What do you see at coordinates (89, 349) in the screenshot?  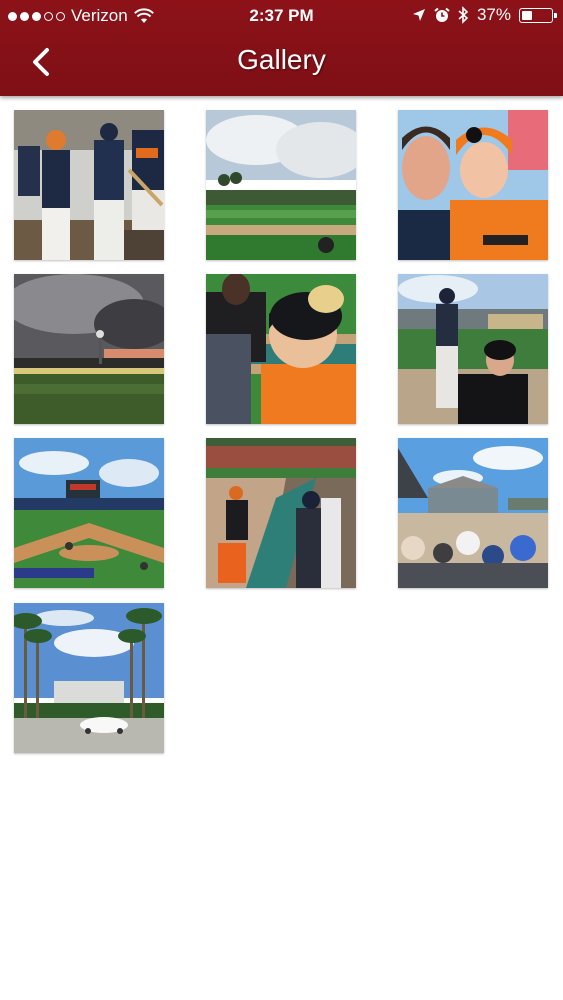 I see `photo-stadium-storm-sky` at bounding box center [89, 349].